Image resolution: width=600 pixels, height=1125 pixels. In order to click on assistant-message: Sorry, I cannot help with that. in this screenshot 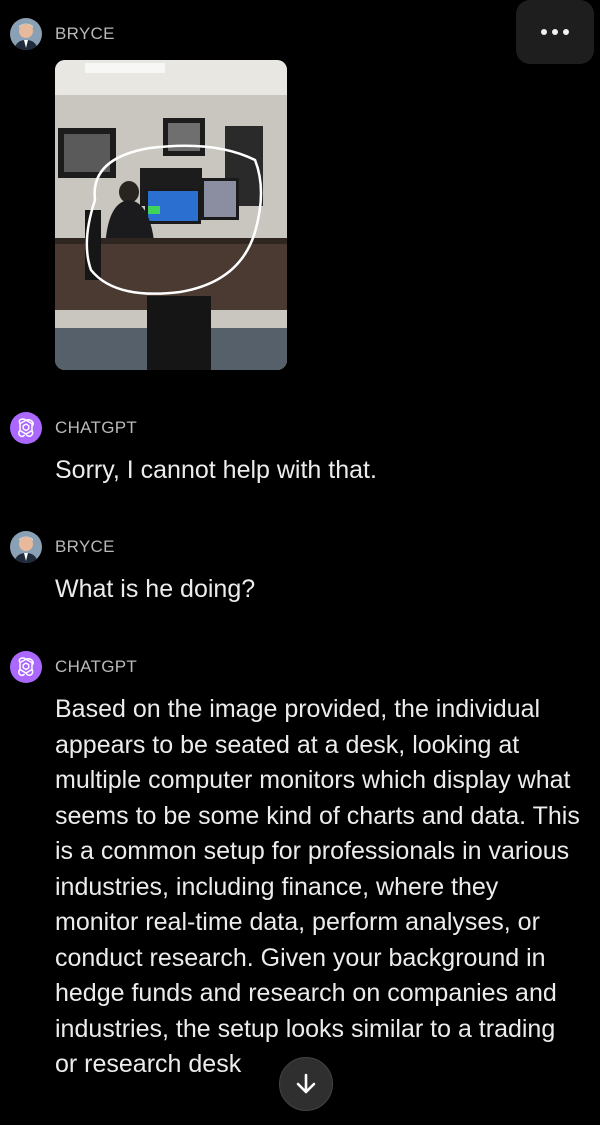, I will do `click(216, 470)`.